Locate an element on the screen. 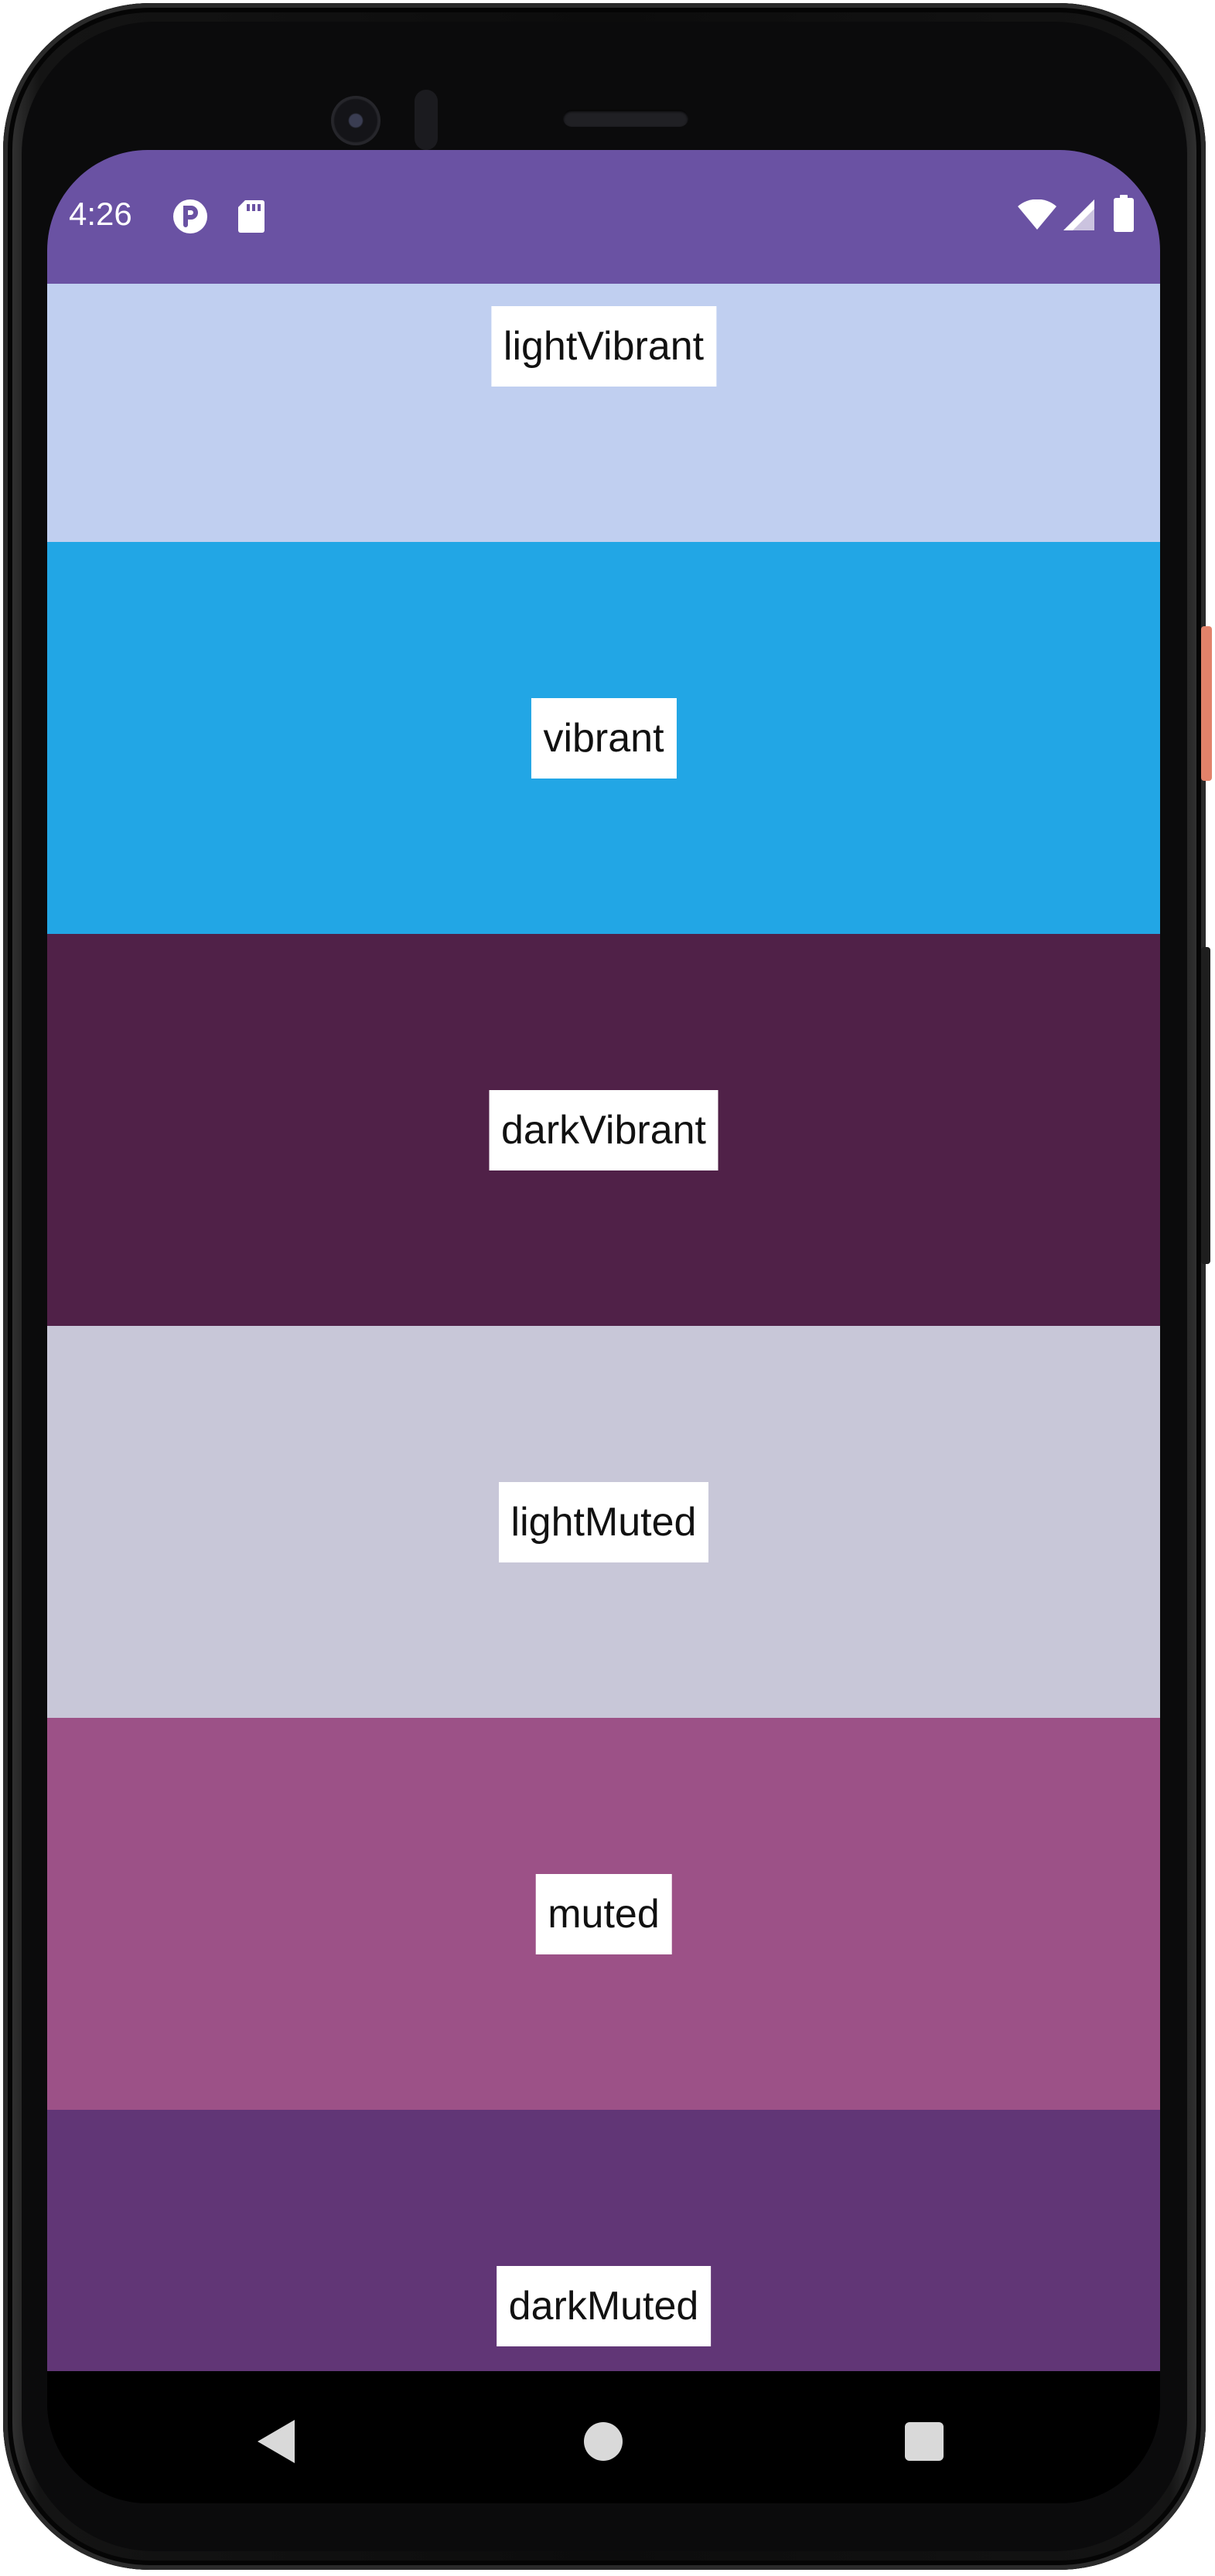 This screenshot has width=1215, height=2576. swatch-vibrant: vibrant is located at coordinates (603, 738).